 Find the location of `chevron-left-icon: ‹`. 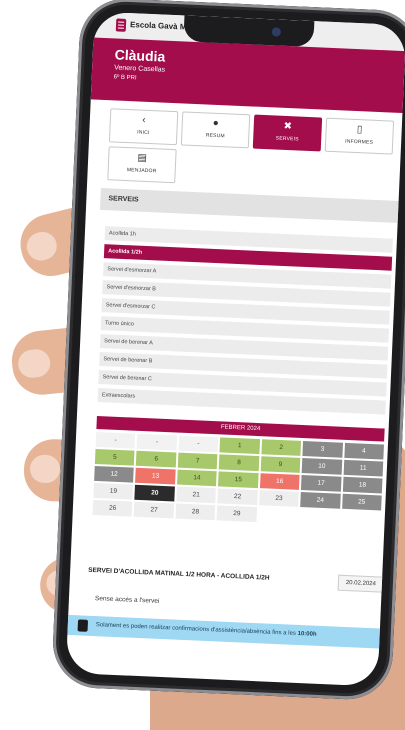

chevron-left-icon: ‹ is located at coordinates (143, 120).